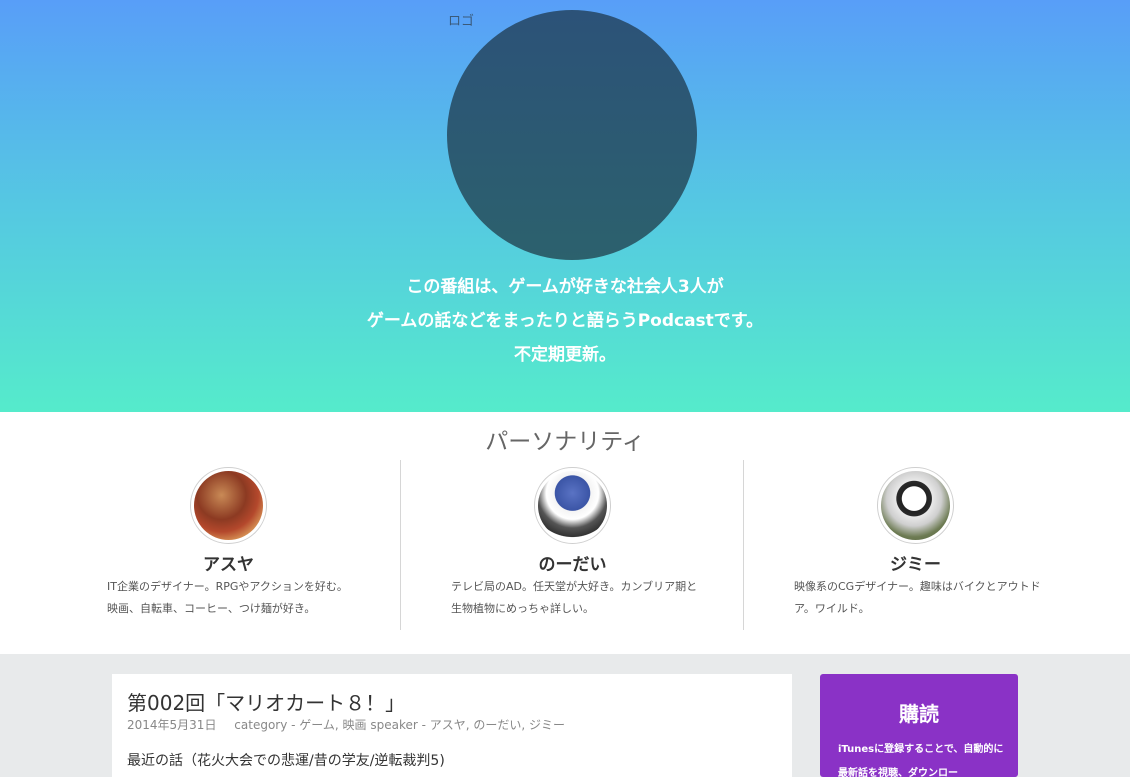 The width and height of the screenshot is (1130, 777). What do you see at coordinates (172, 725) in the screenshot?
I see `post-date: 2014年5月31日` at bounding box center [172, 725].